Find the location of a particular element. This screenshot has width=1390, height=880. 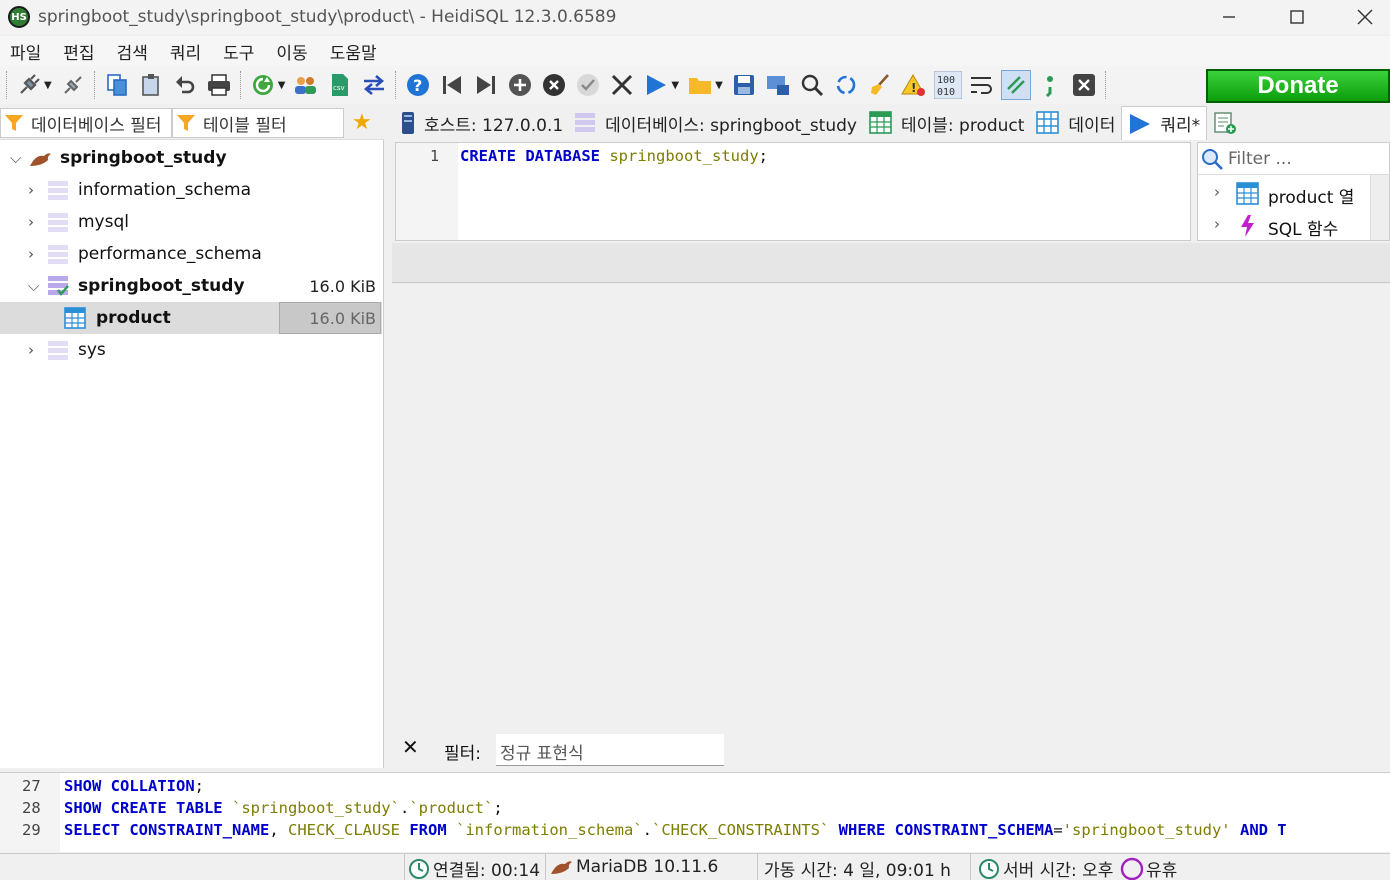

sql-editor: 1 CREATE DATABASE springboot_study; is located at coordinates (793, 191).